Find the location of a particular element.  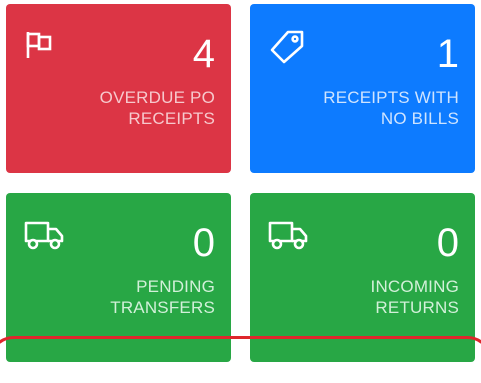

flag-icon is located at coordinates (44, 48).